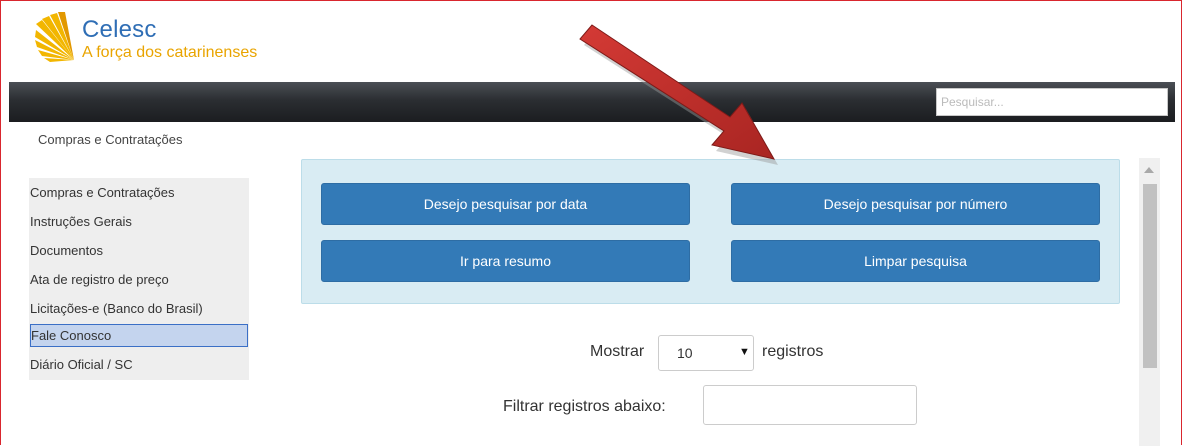  I want to click on caret-down-icon: ▼, so click(744, 352).